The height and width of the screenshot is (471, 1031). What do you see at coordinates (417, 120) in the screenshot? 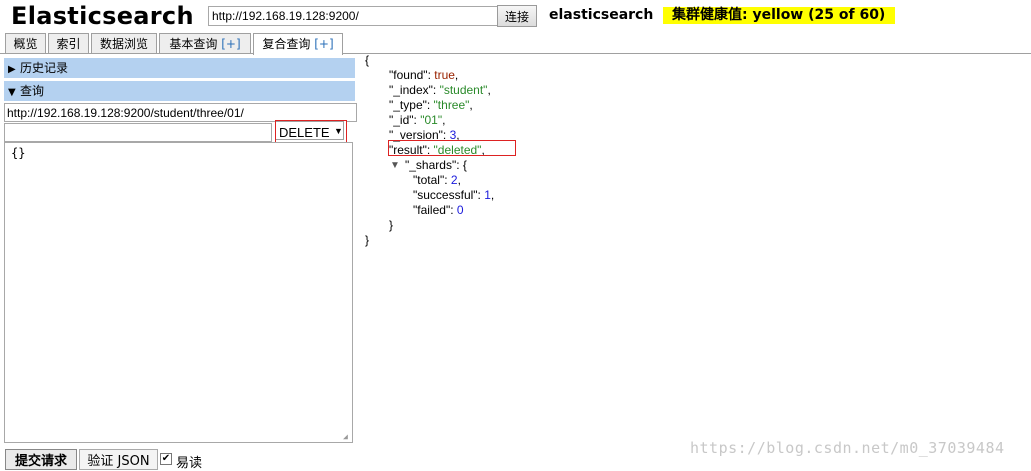
I see `json-line-id: "_id": "01",` at bounding box center [417, 120].